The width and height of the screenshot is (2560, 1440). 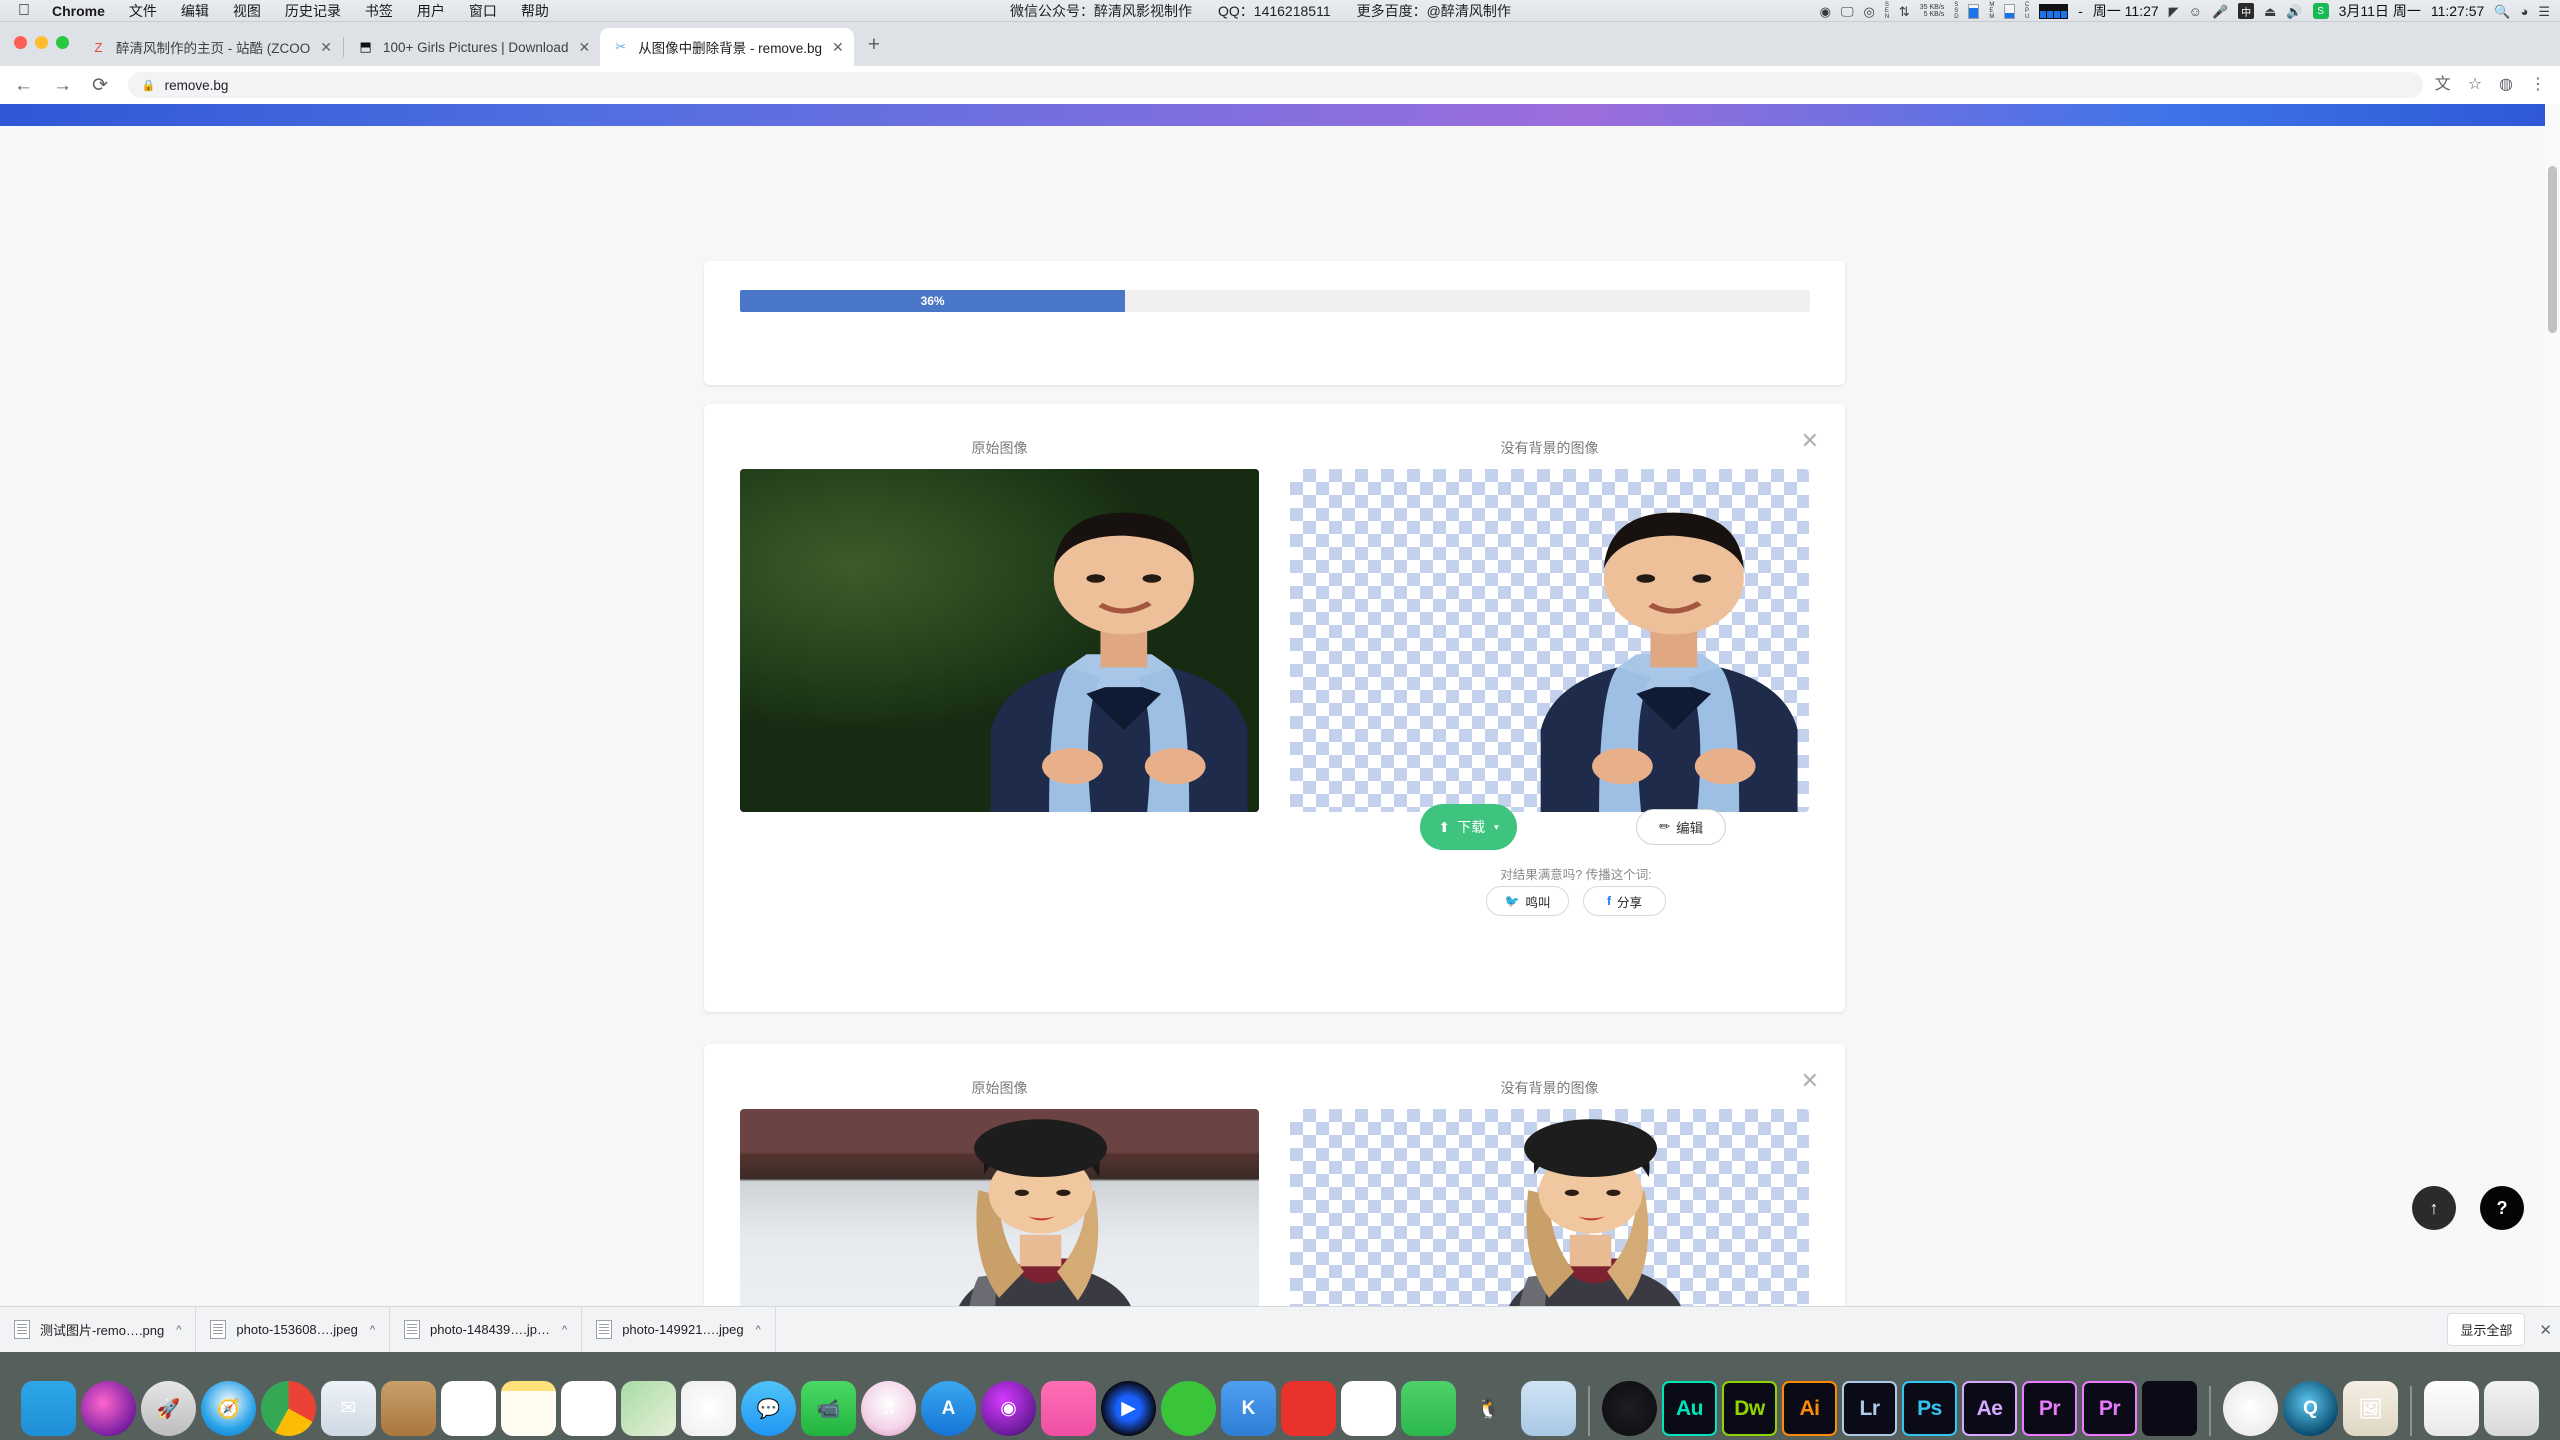 What do you see at coordinates (1468, 827) in the screenshot?
I see `download-button: ⬆ 下载 ▾` at bounding box center [1468, 827].